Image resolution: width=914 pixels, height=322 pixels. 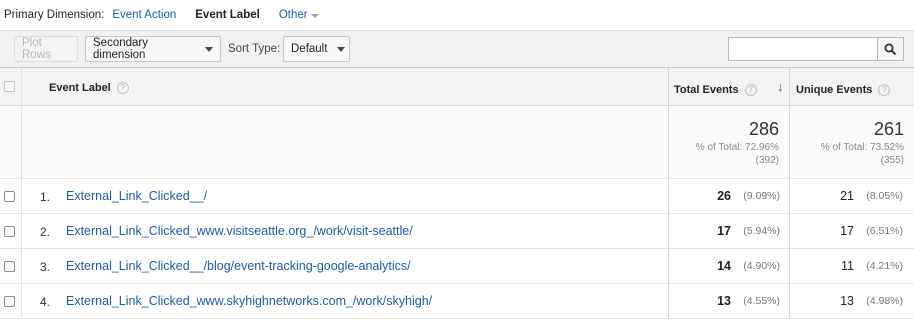 I want to click on unique-events-pct: (6.51%), so click(x=884, y=231).